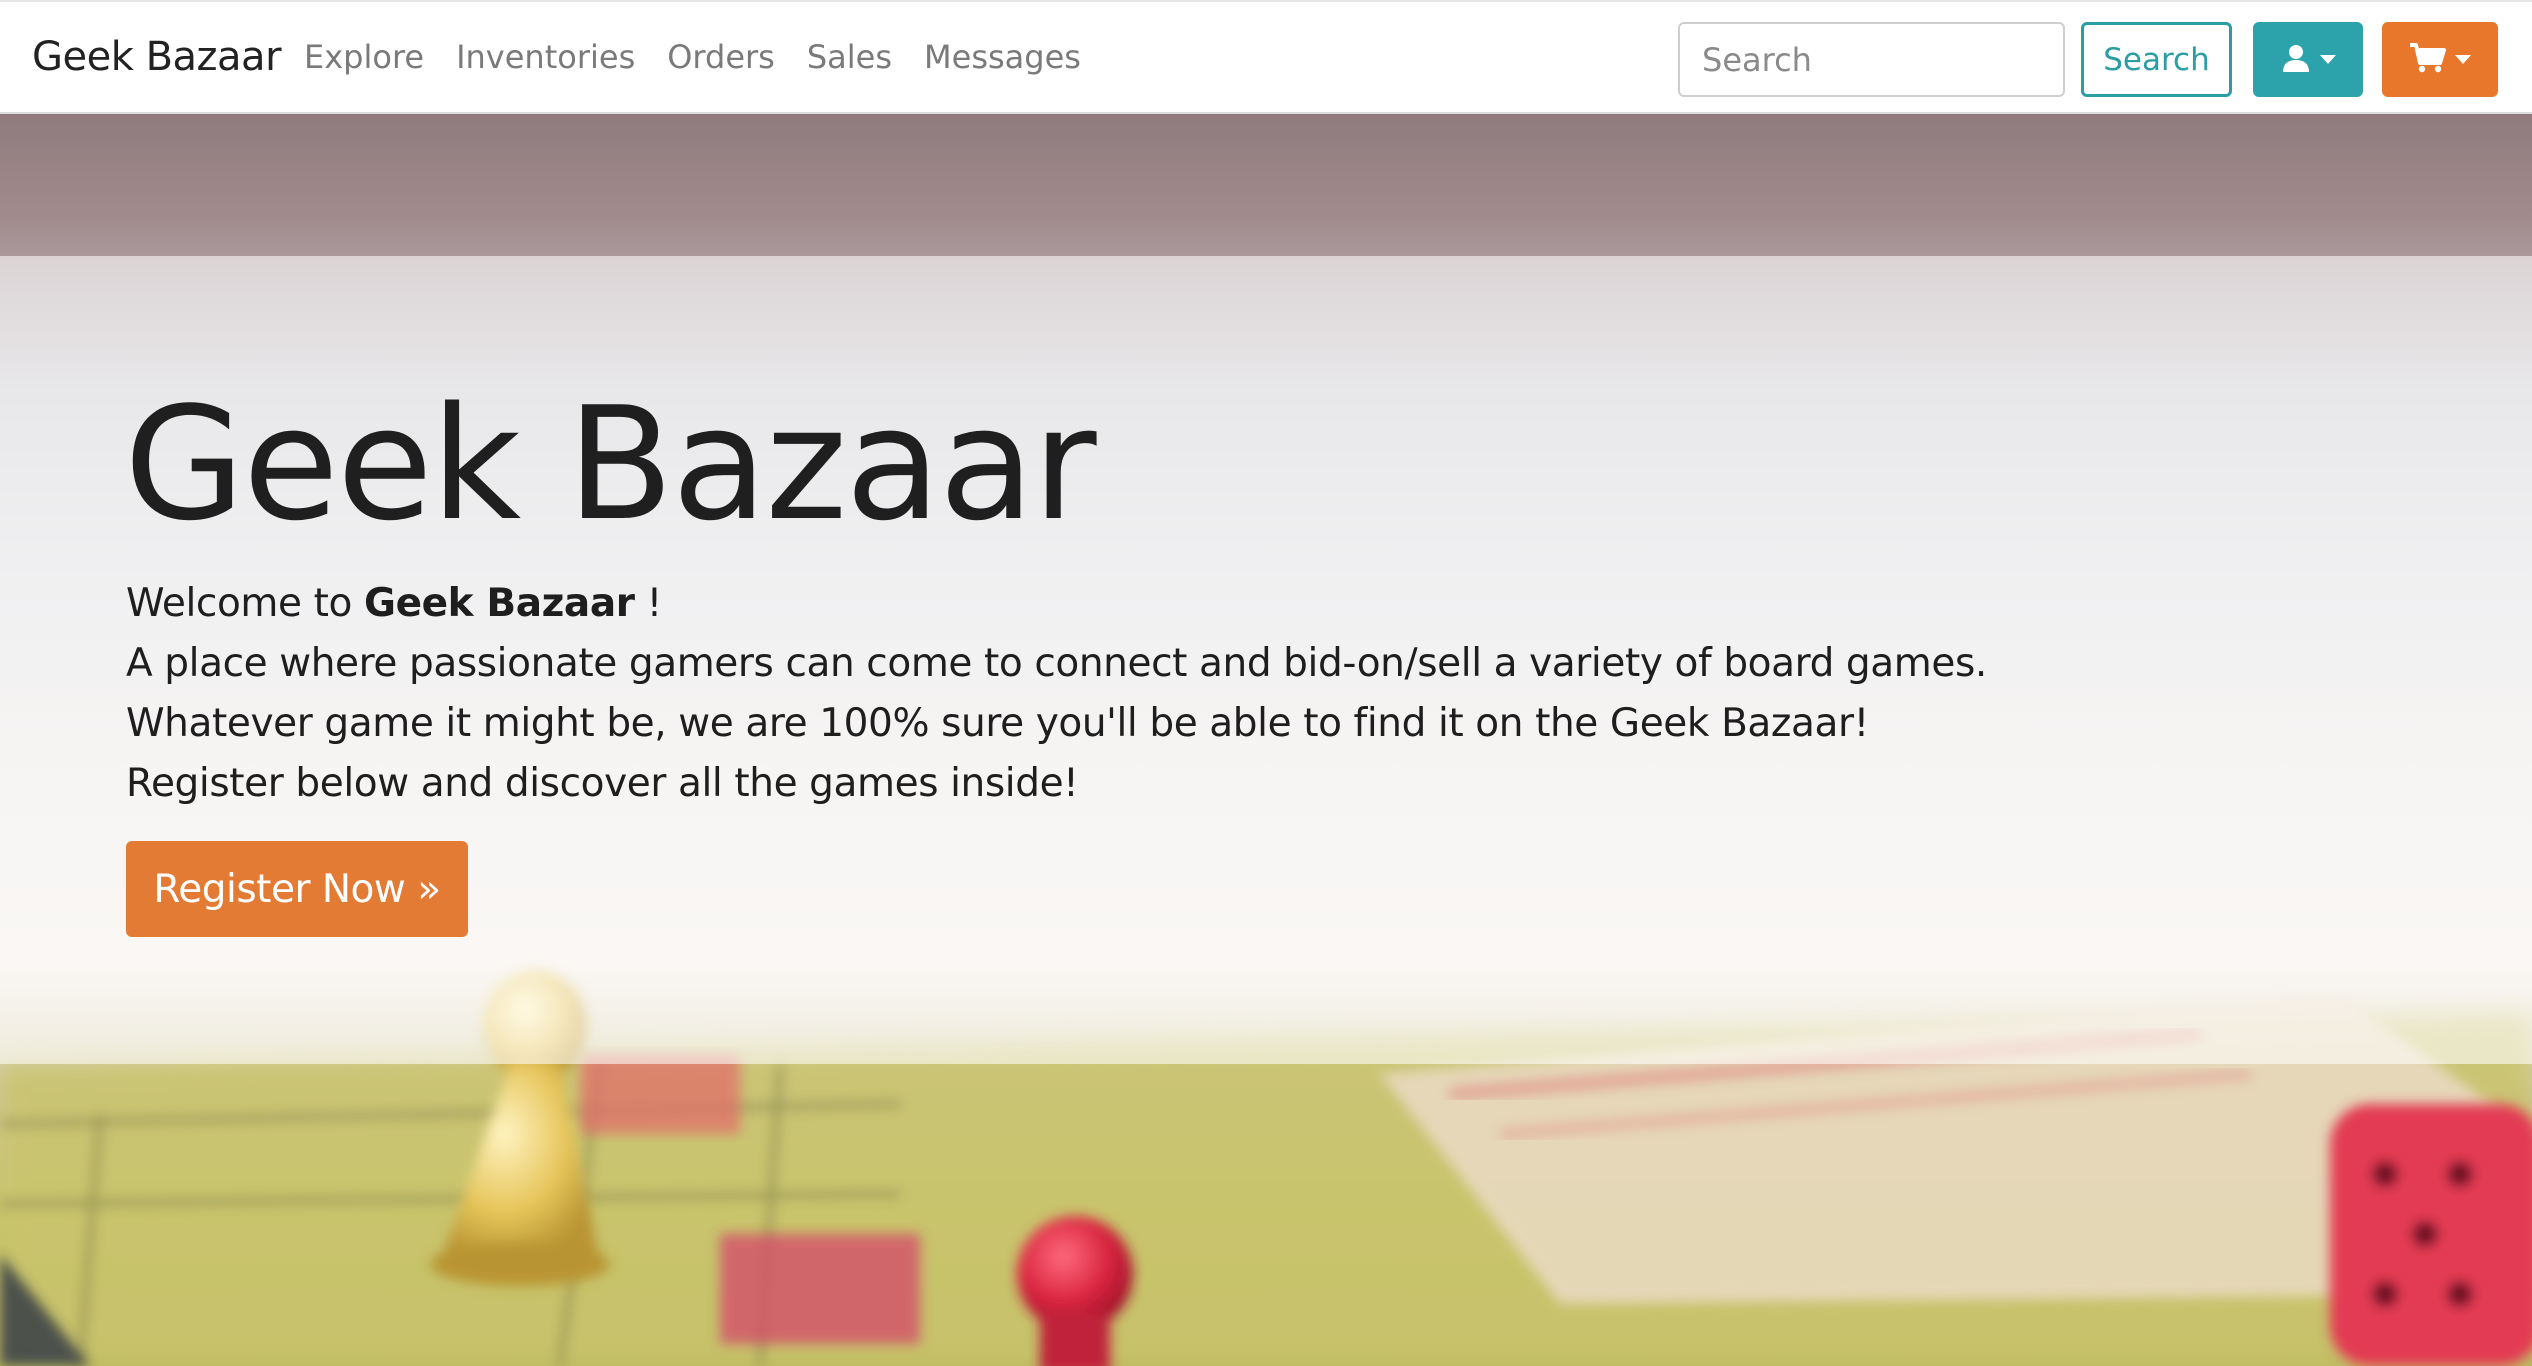 The width and height of the screenshot is (2532, 1366). What do you see at coordinates (849, 57) in the screenshot?
I see `nav-link-sales: Sales` at bounding box center [849, 57].